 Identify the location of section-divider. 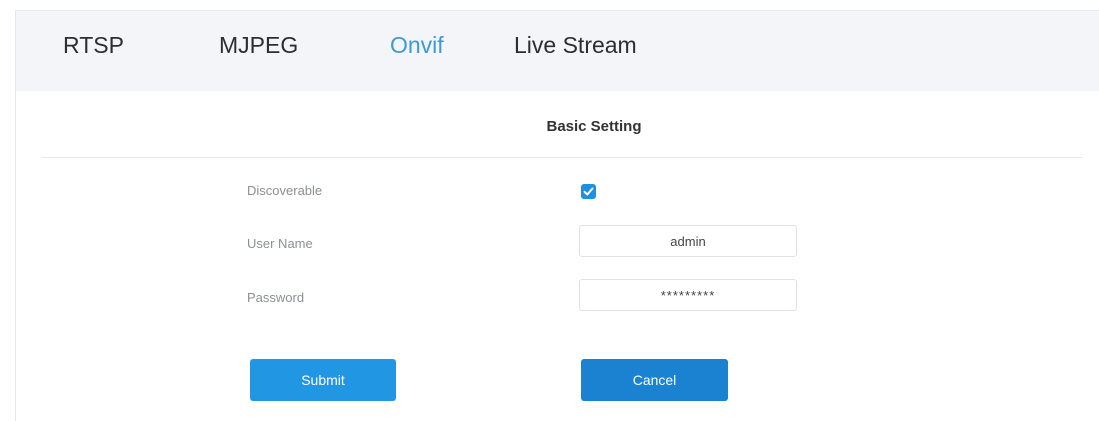
(562, 157).